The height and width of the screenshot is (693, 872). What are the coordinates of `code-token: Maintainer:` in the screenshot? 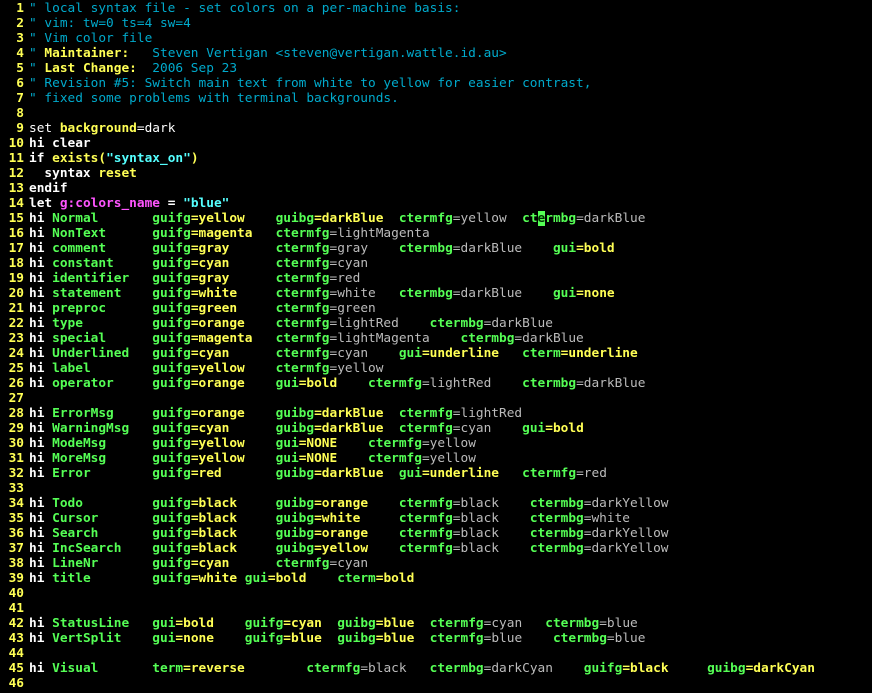 It's located at (87, 53).